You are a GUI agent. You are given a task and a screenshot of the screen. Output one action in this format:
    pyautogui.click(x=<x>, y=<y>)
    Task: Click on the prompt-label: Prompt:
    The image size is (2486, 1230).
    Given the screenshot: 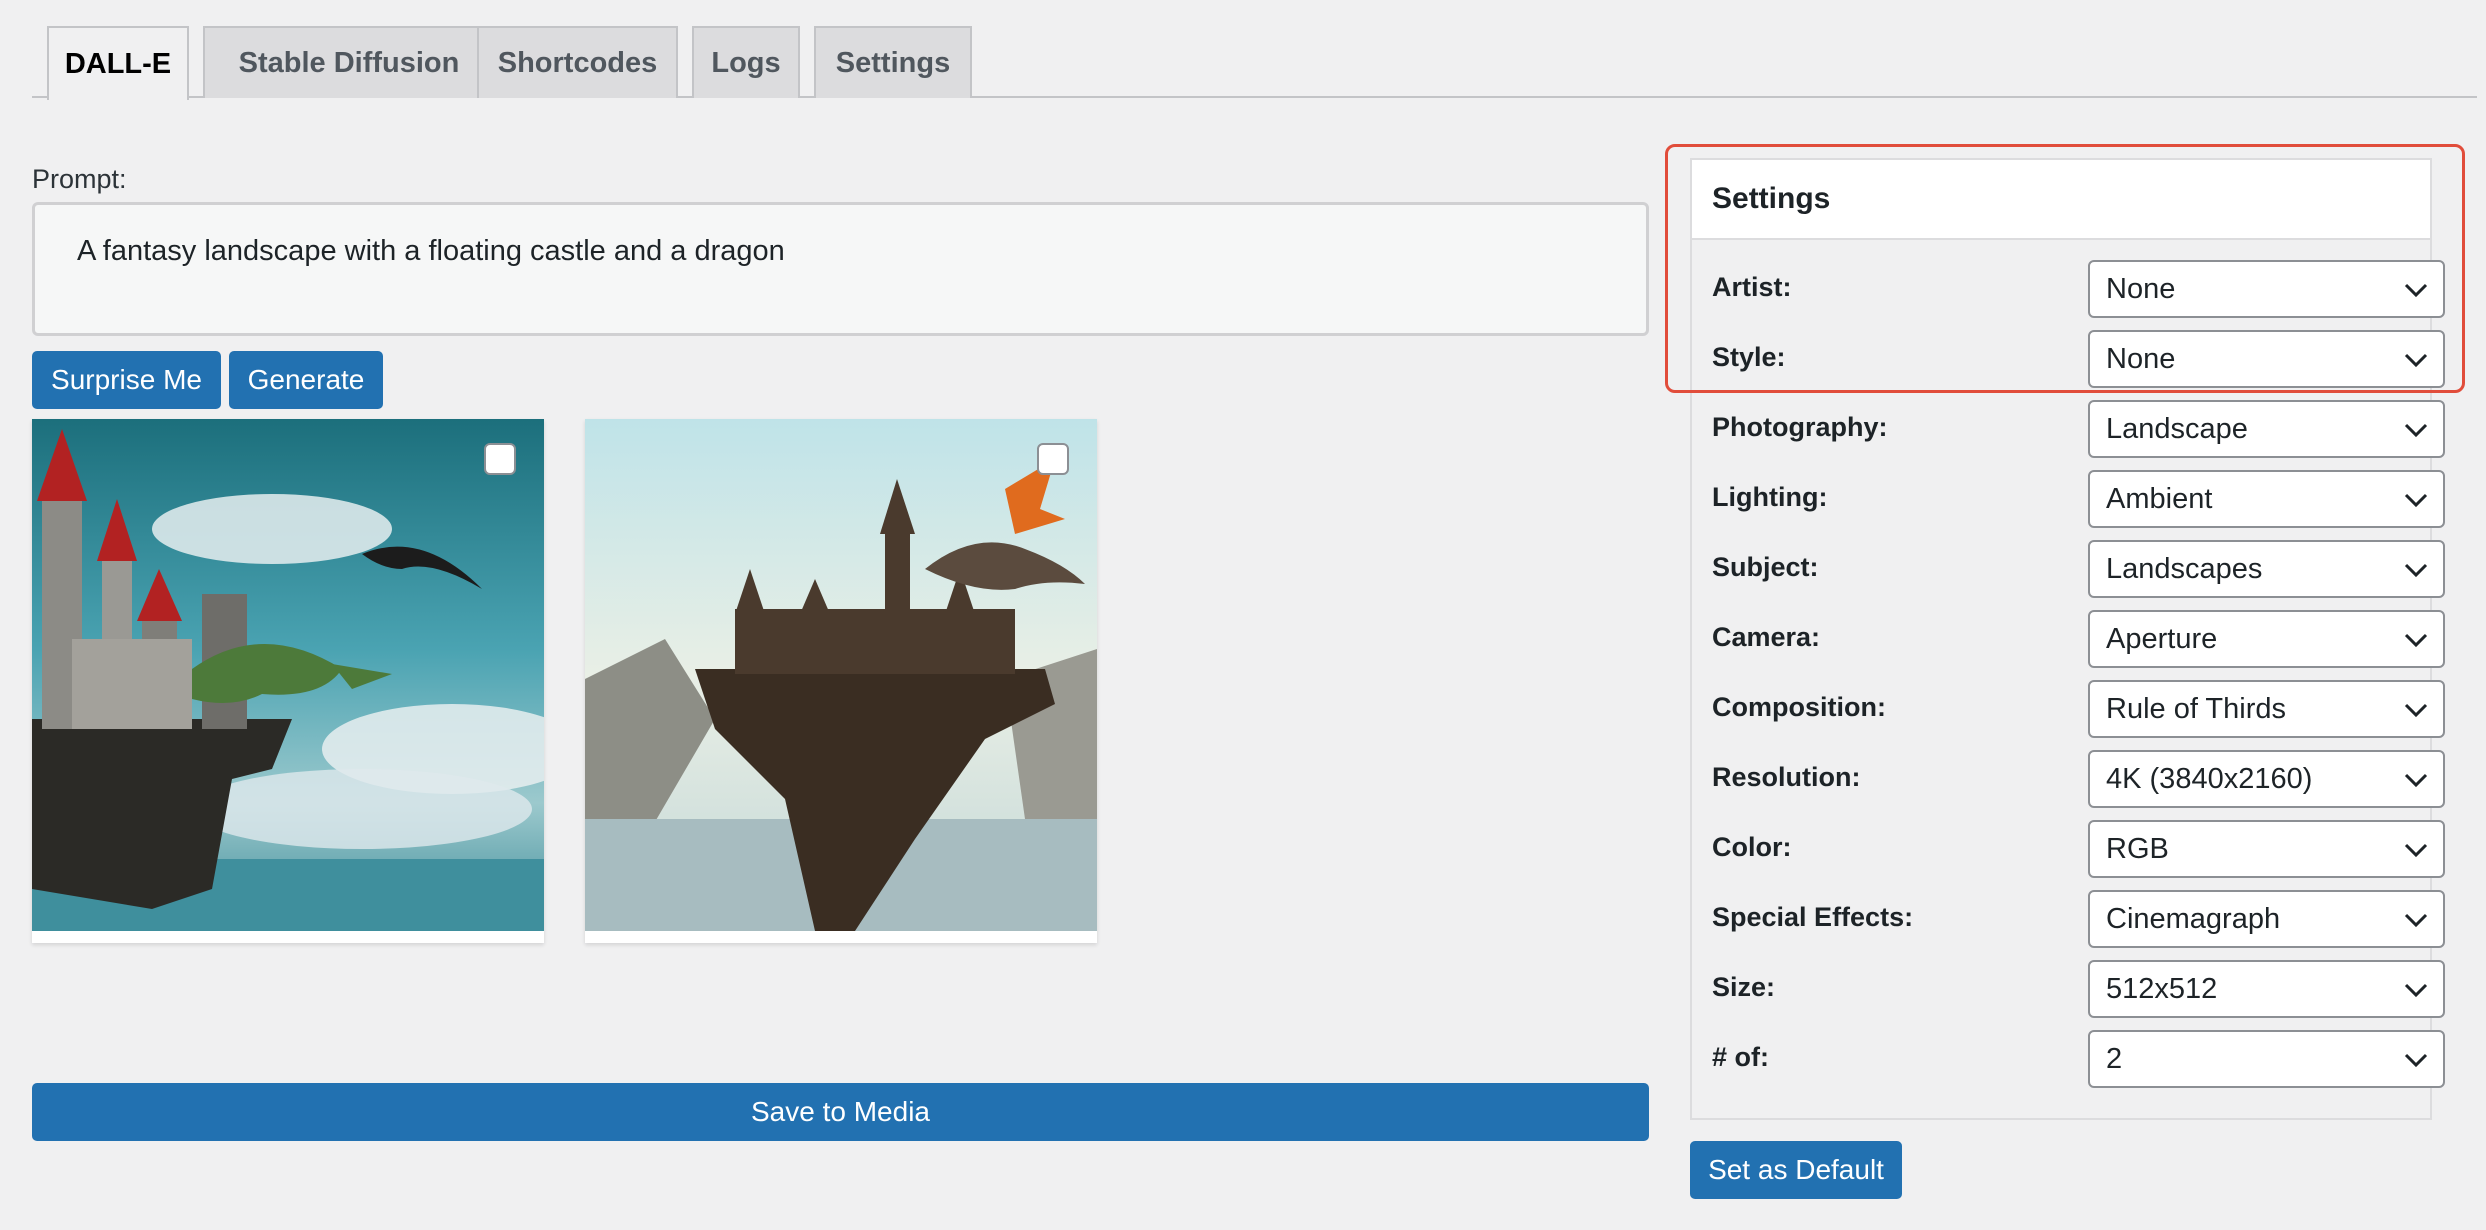 What is the action you would take?
    pyautogui.click(x=79, y=179)
    